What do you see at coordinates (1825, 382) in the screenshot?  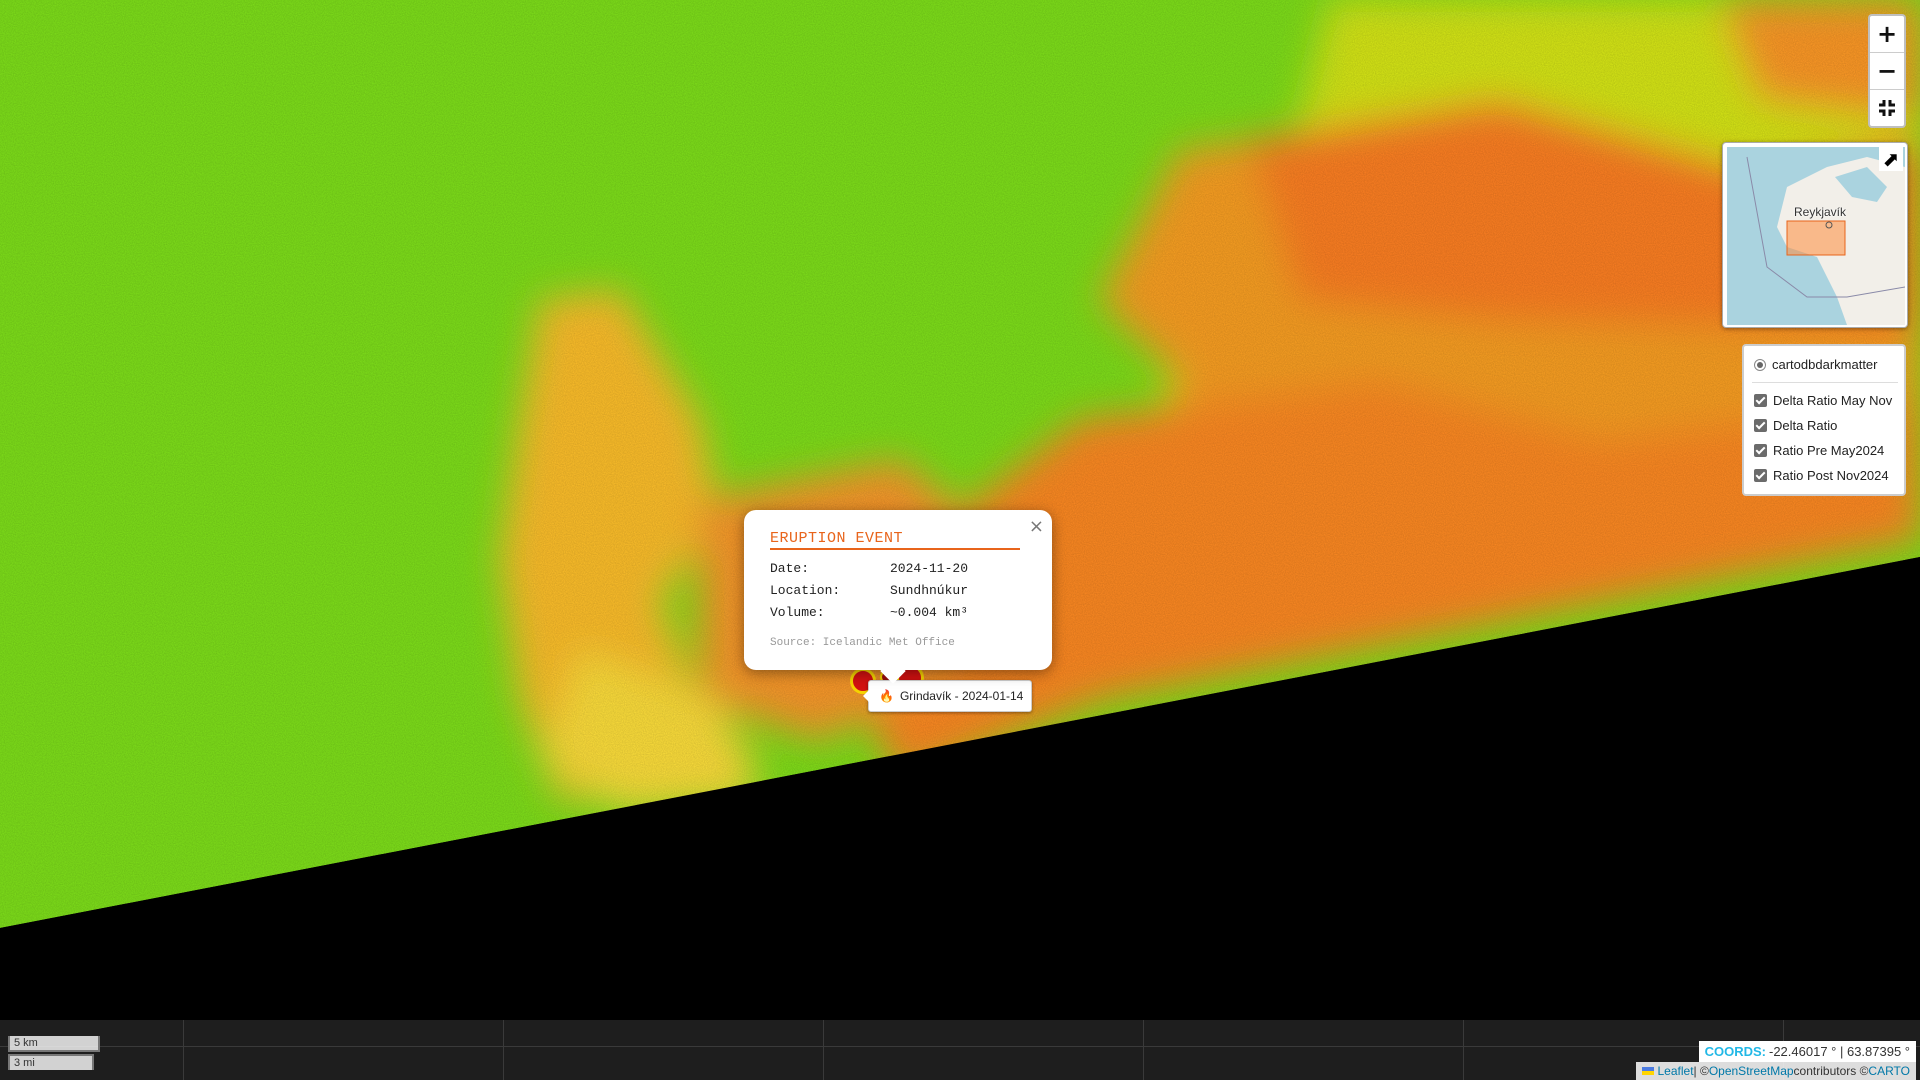 I see `layer-separator` at bounding box center [1825, 382].